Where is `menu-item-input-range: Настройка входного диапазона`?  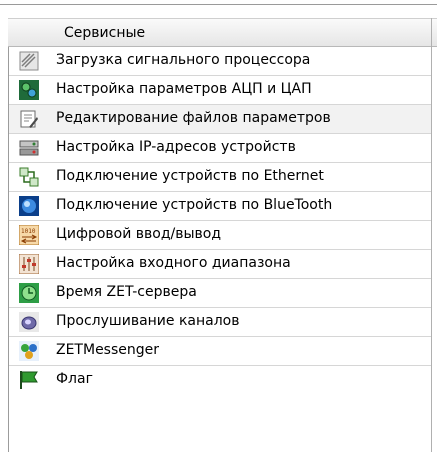 menu-item-input-range: Настройка входного диапазона is located at coordinates (220, 264).